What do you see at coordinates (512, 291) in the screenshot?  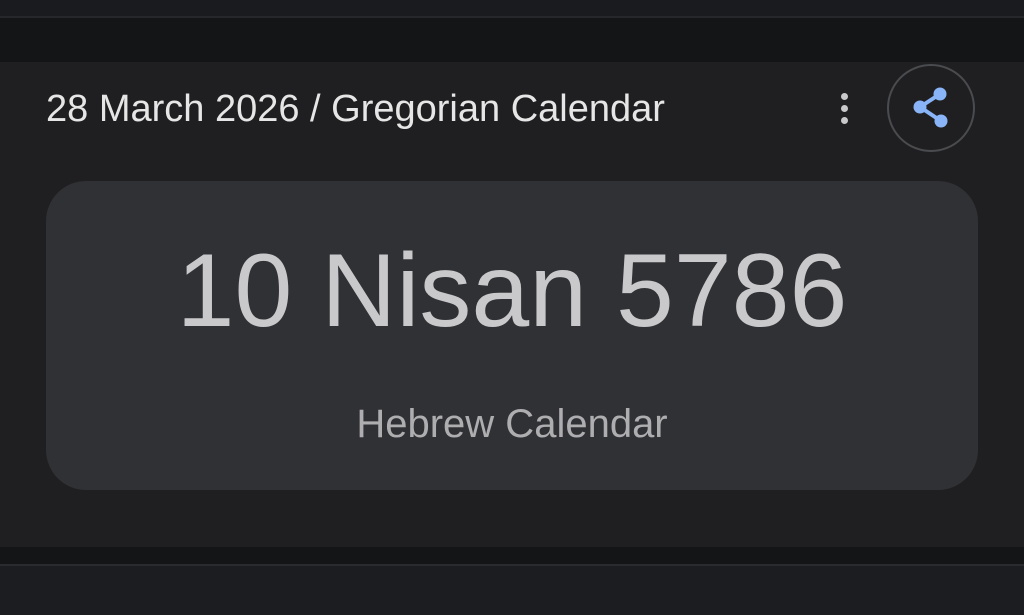 I see `converted-date-value: 10 Nisan 5786` at bounding box center [512, 291].